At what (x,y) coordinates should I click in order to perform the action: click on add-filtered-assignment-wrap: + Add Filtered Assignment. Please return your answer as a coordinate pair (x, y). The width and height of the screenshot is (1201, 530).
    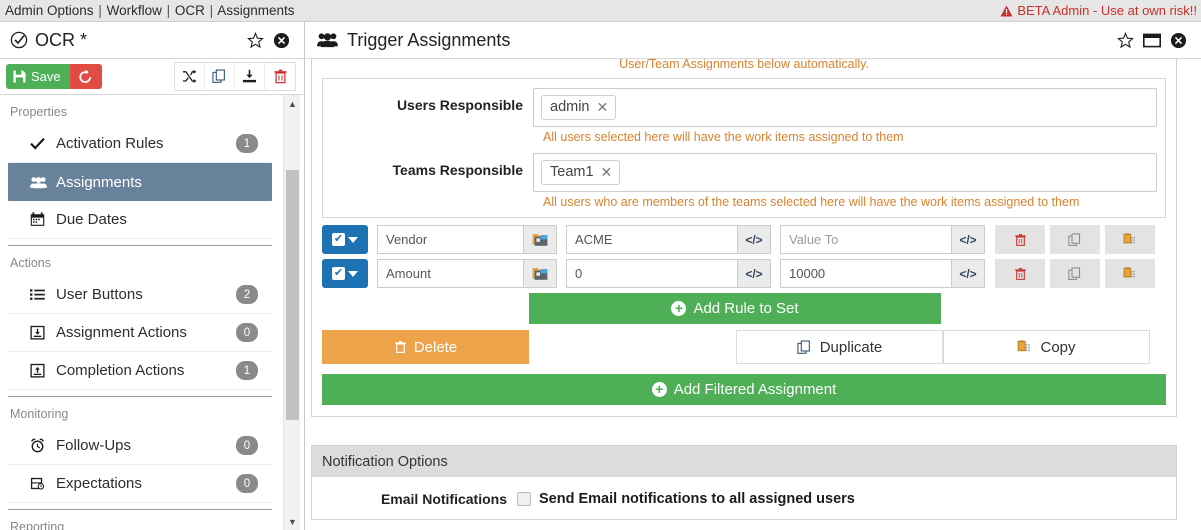
    Looking at the image, I should click on (744, 389).